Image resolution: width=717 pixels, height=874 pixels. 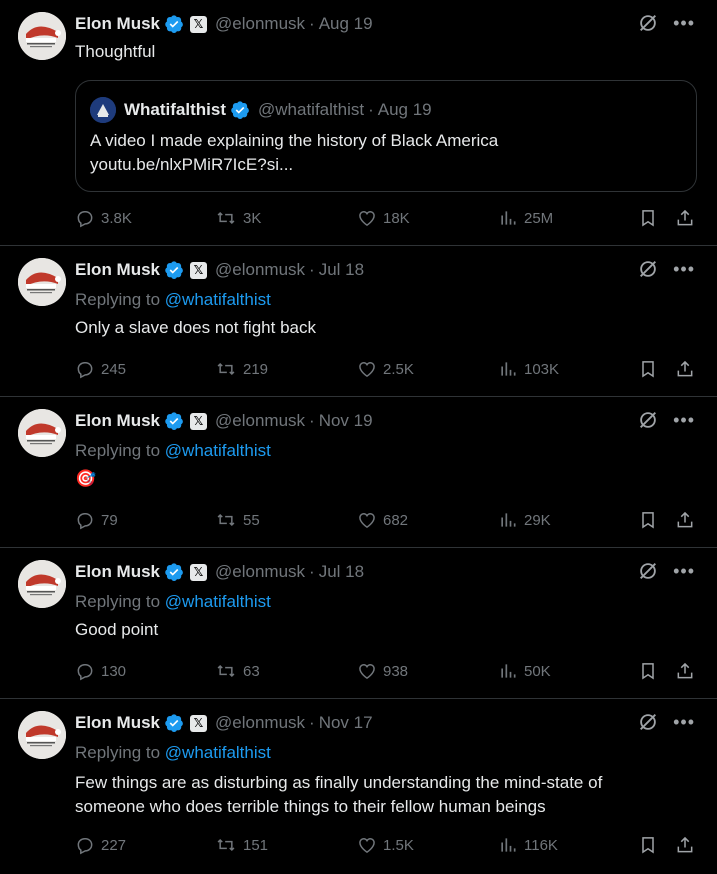 I want to click on replying-to: Replying to @whatifalthist, so click(x=173, y=753).